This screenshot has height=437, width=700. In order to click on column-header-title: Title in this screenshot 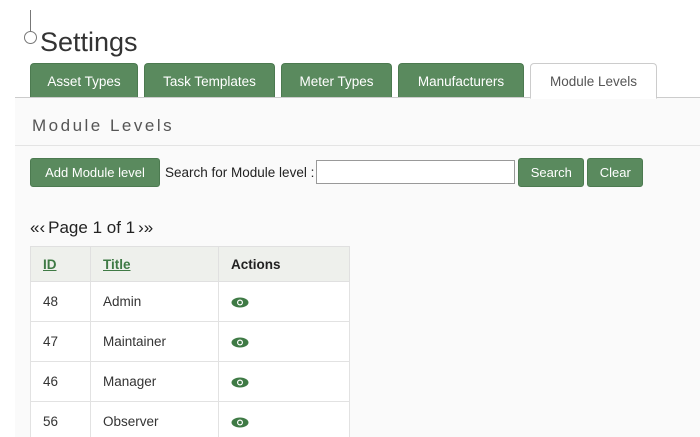, I will do `click(154, 264)`.